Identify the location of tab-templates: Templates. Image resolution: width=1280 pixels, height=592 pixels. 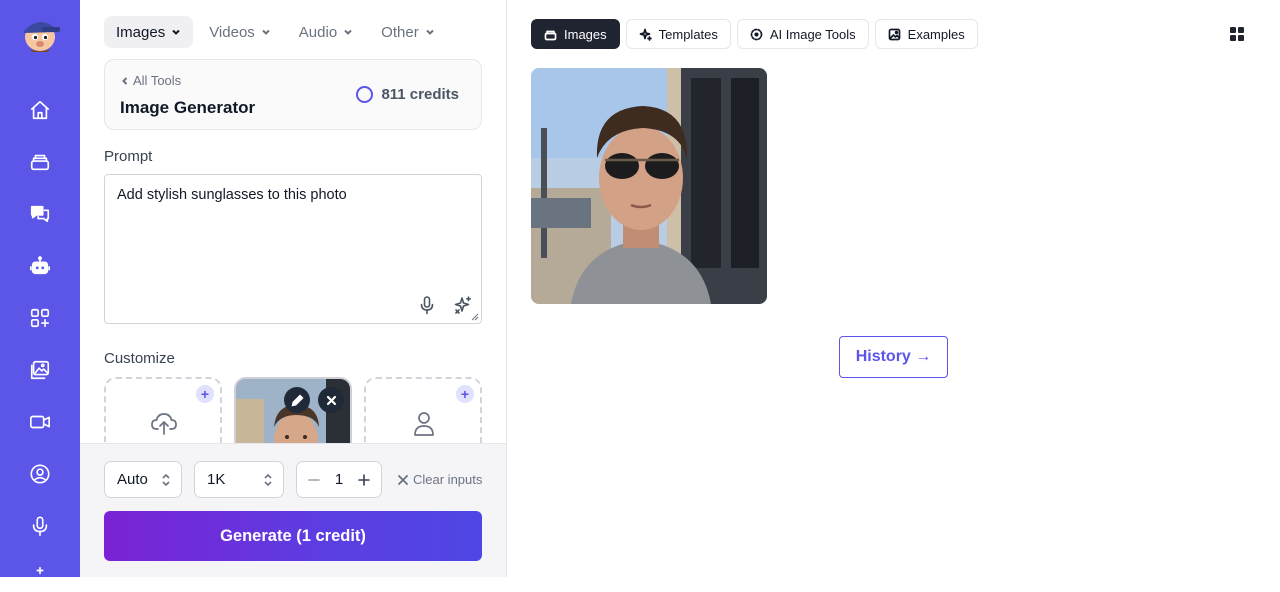
(678, 34).